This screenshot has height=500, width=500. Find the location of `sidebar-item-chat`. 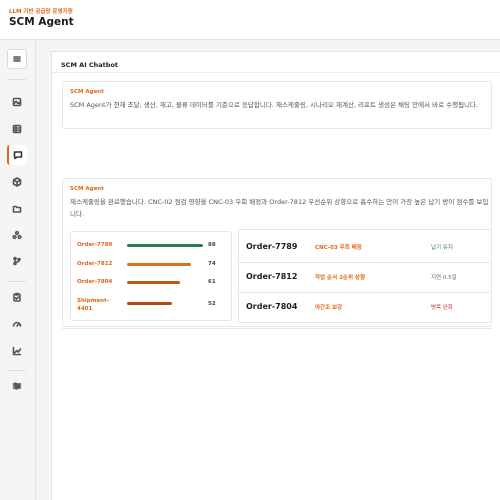

sidebar-item-chat is located at coordinates (17, 155).